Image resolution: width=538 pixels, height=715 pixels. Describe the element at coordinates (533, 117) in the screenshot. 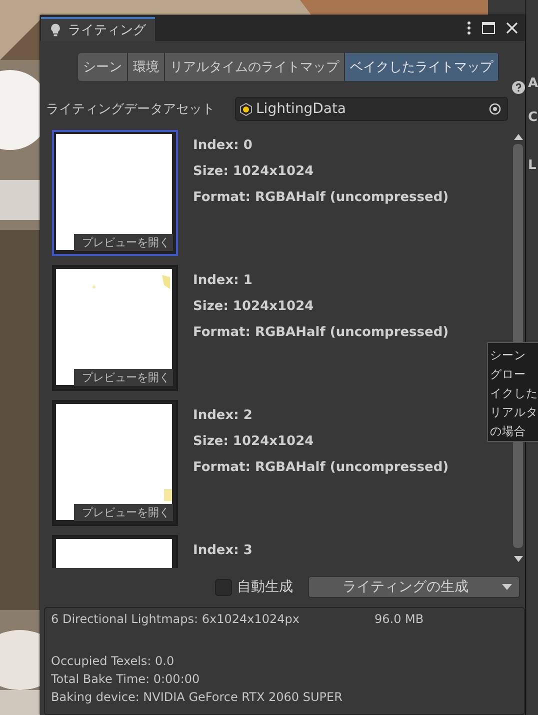

I see `inspector-label: C` at that location.